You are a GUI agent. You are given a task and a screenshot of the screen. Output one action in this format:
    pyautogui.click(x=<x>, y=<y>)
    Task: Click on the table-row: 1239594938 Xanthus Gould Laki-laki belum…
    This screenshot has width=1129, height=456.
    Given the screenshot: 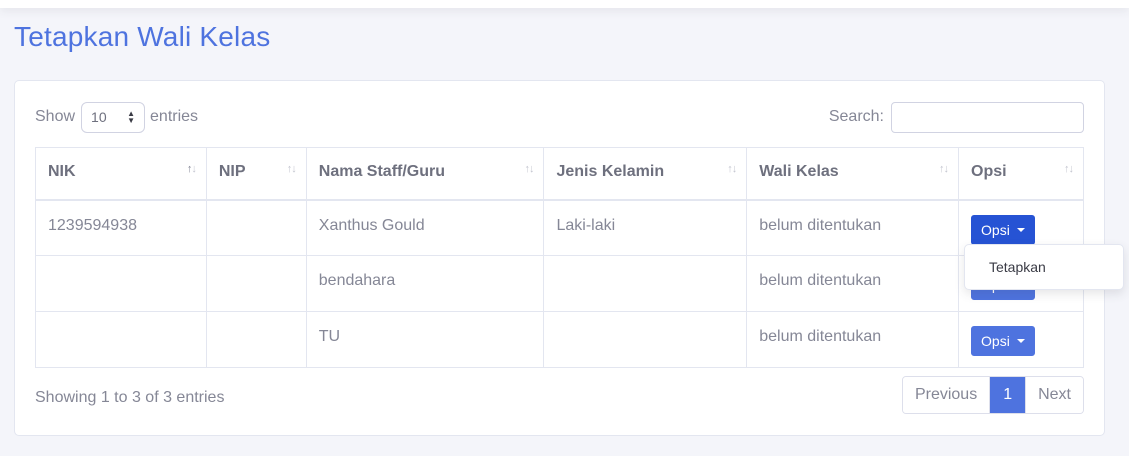 What is the action you would take?
    pyautogui.click(x=559, y=227)
    